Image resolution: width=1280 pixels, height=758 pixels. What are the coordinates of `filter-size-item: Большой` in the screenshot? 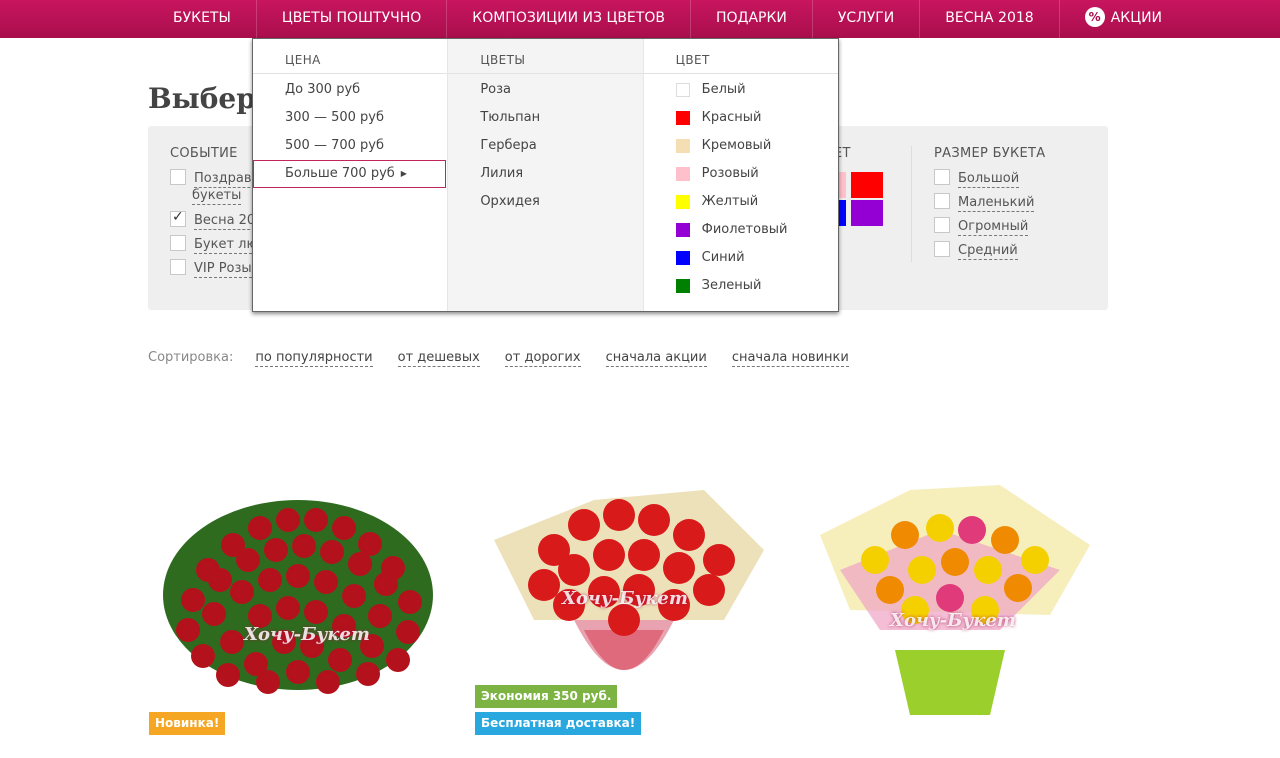 It's located at (977, 178).